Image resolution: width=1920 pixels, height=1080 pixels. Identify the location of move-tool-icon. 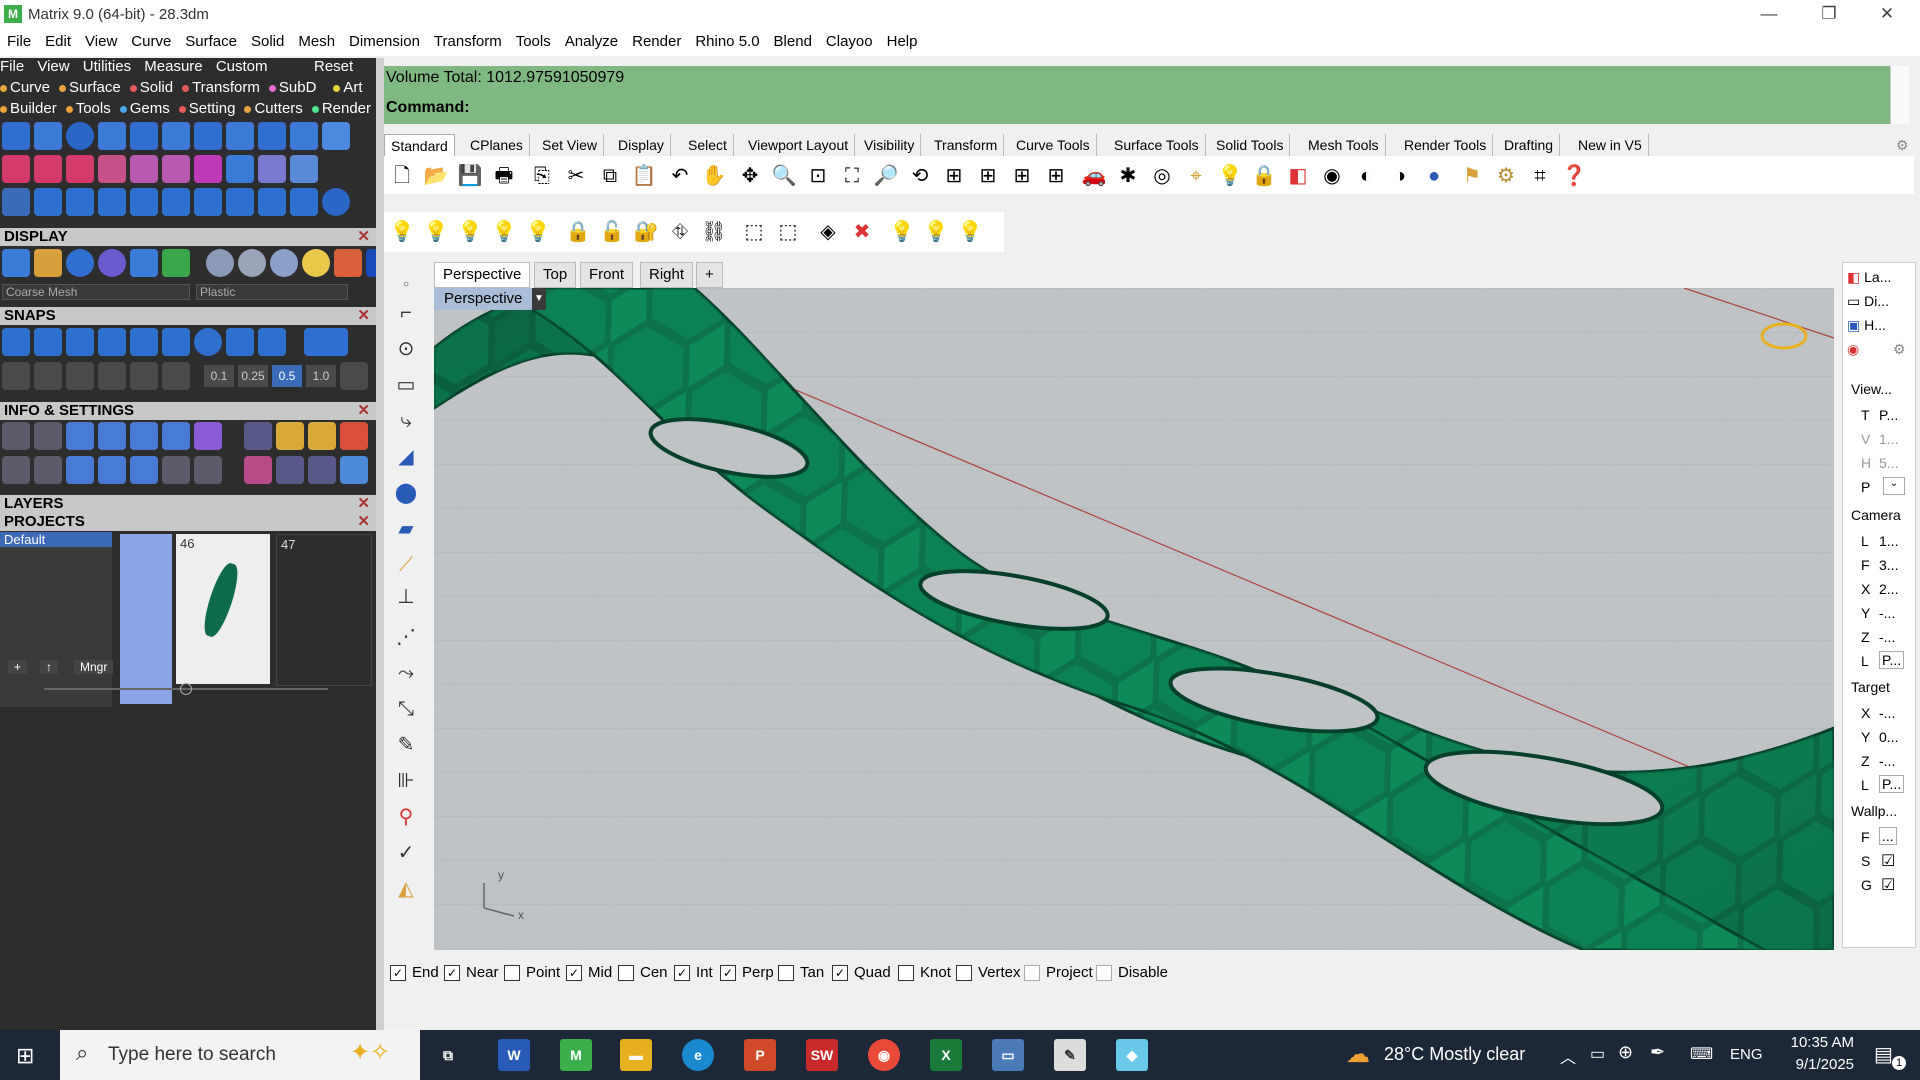
(144, 202).